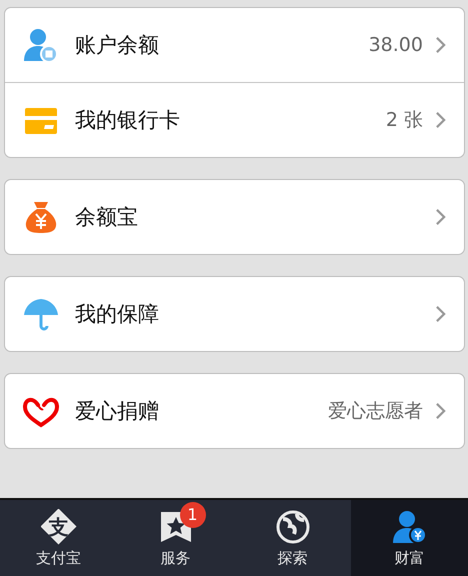  I want to click on menu-item: 爱心捐赠 爱心志愿者, so click(234, 411).